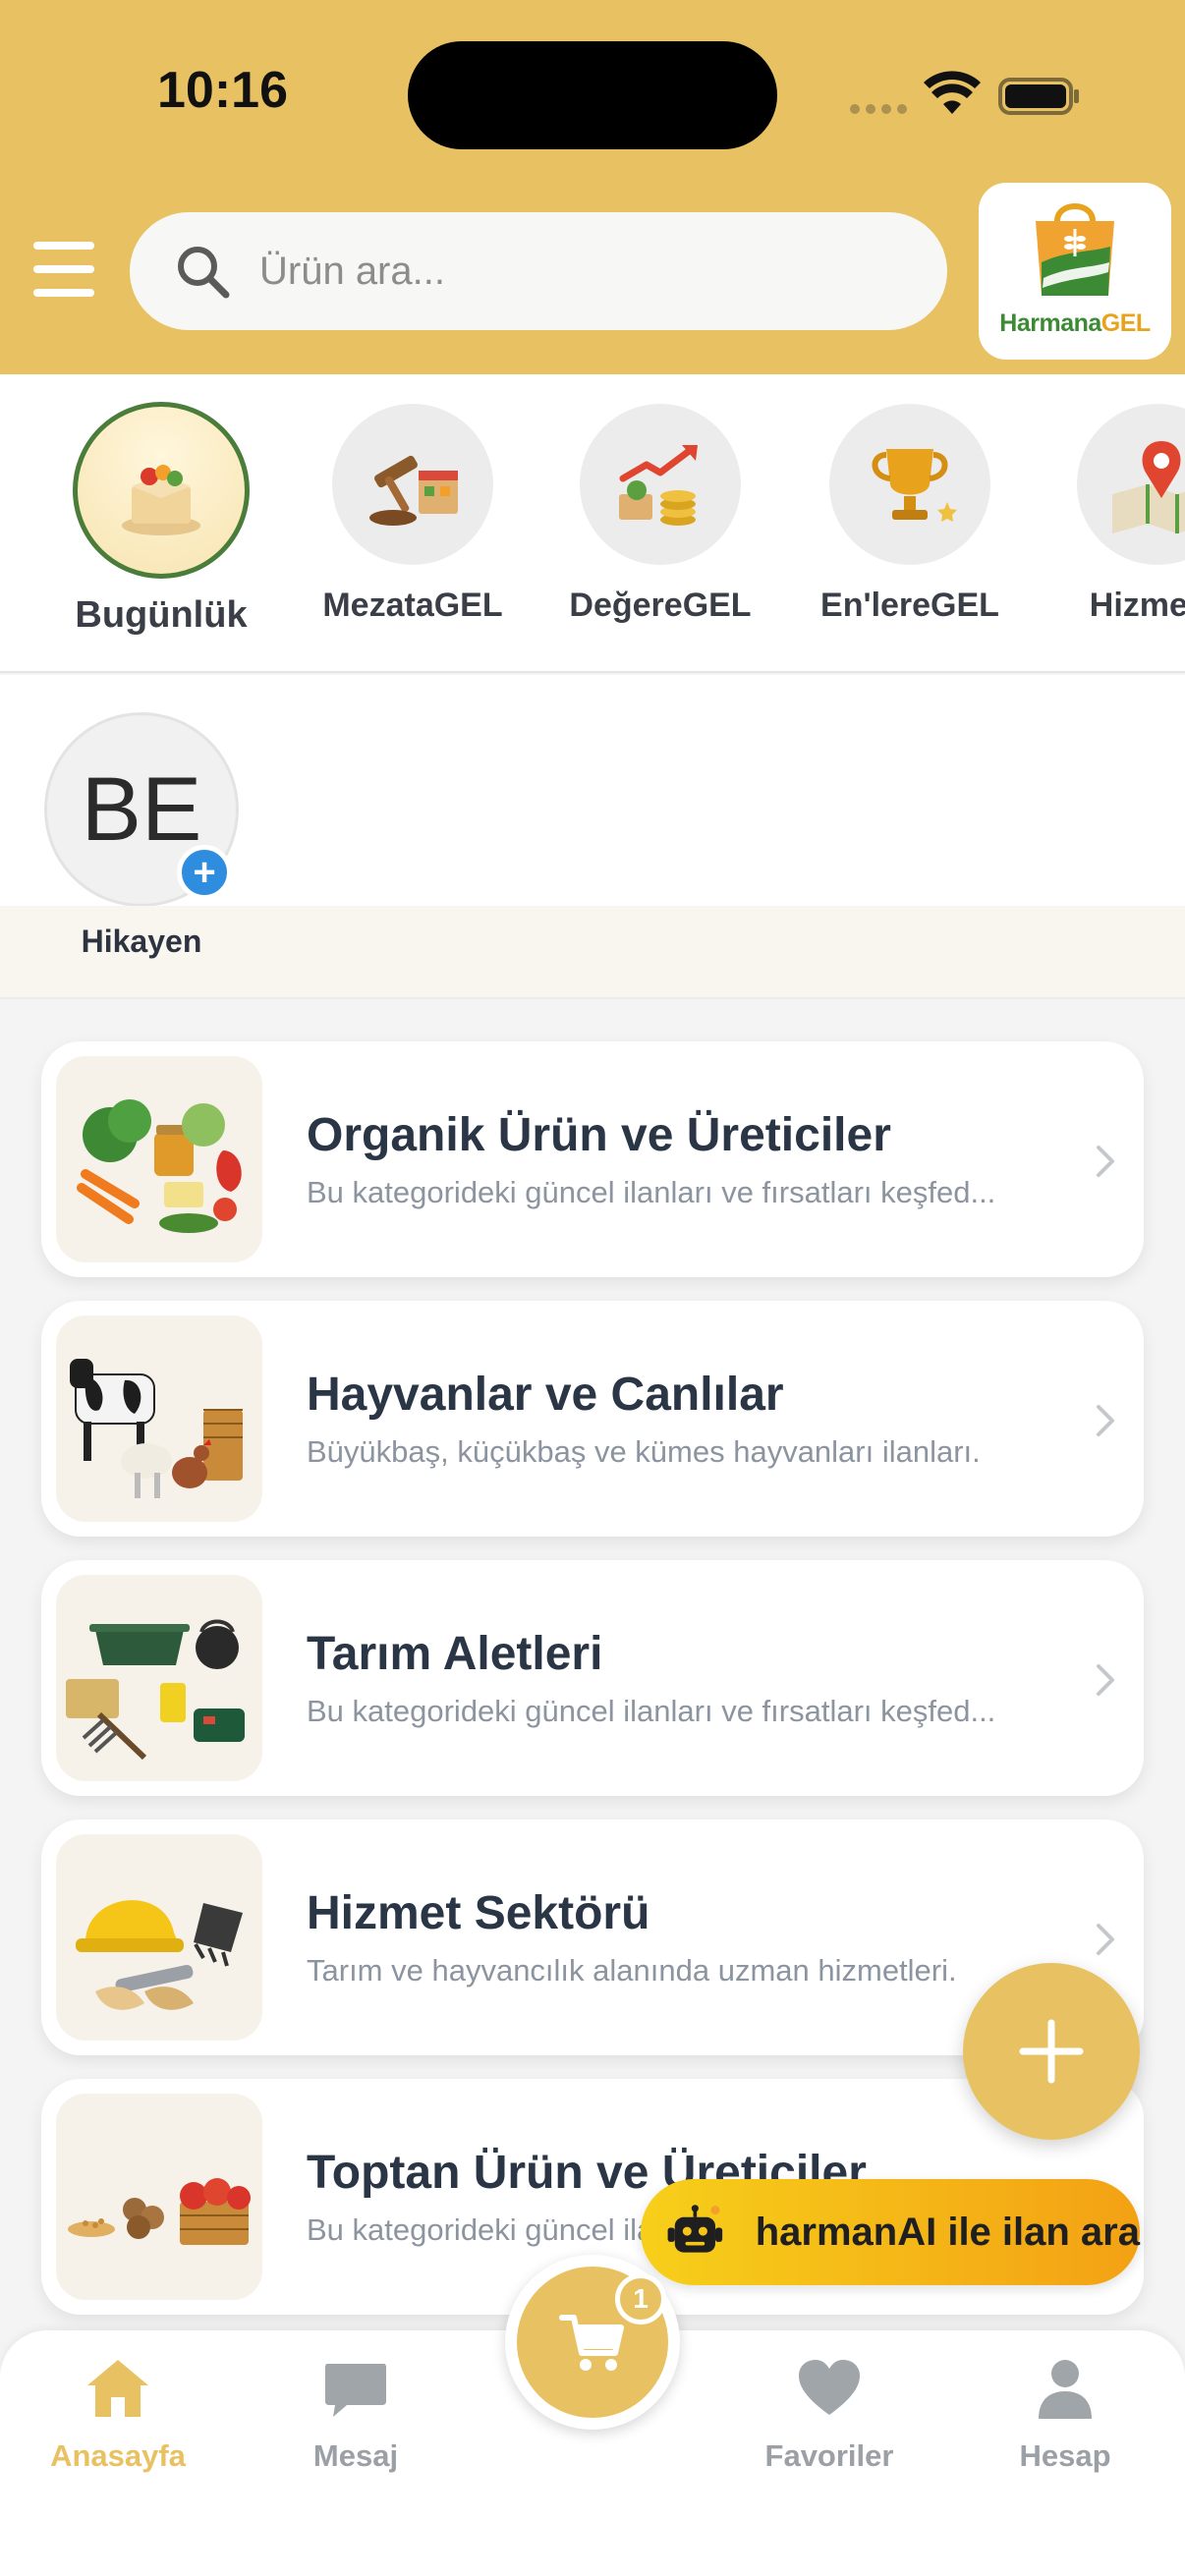 Image resolution: width=1185 pixels, height=2576 pixels. Describe the element at coordinates (599, 1135) in the screenshot. I see `category-title: Organik Ürün ve Üreticiler` at that location.